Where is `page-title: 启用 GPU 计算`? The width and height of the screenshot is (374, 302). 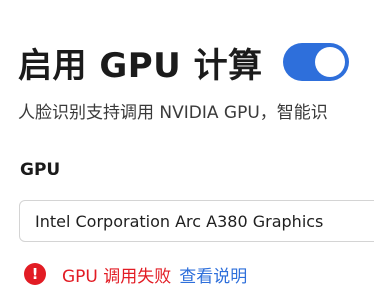 page-title: 启用 GPU 计算 is located at coordinates (140, 65).